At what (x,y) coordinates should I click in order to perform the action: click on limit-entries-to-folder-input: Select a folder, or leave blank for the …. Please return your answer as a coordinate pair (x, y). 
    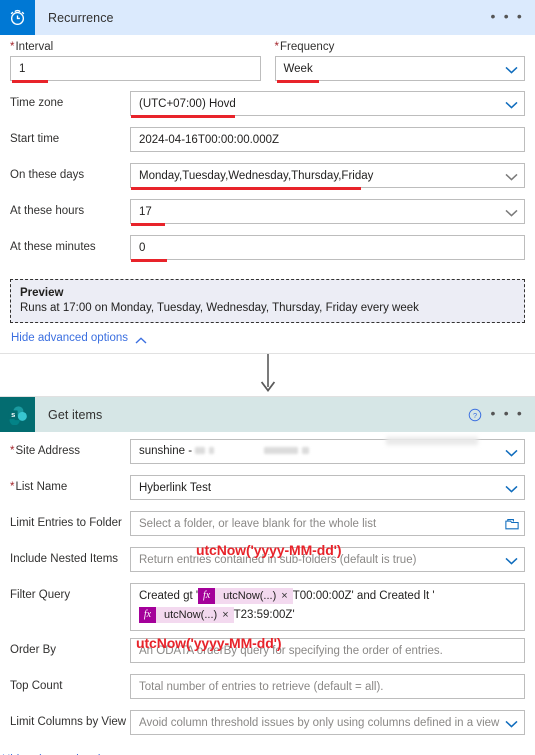
    Looking at the image, I should click on (327, 523).